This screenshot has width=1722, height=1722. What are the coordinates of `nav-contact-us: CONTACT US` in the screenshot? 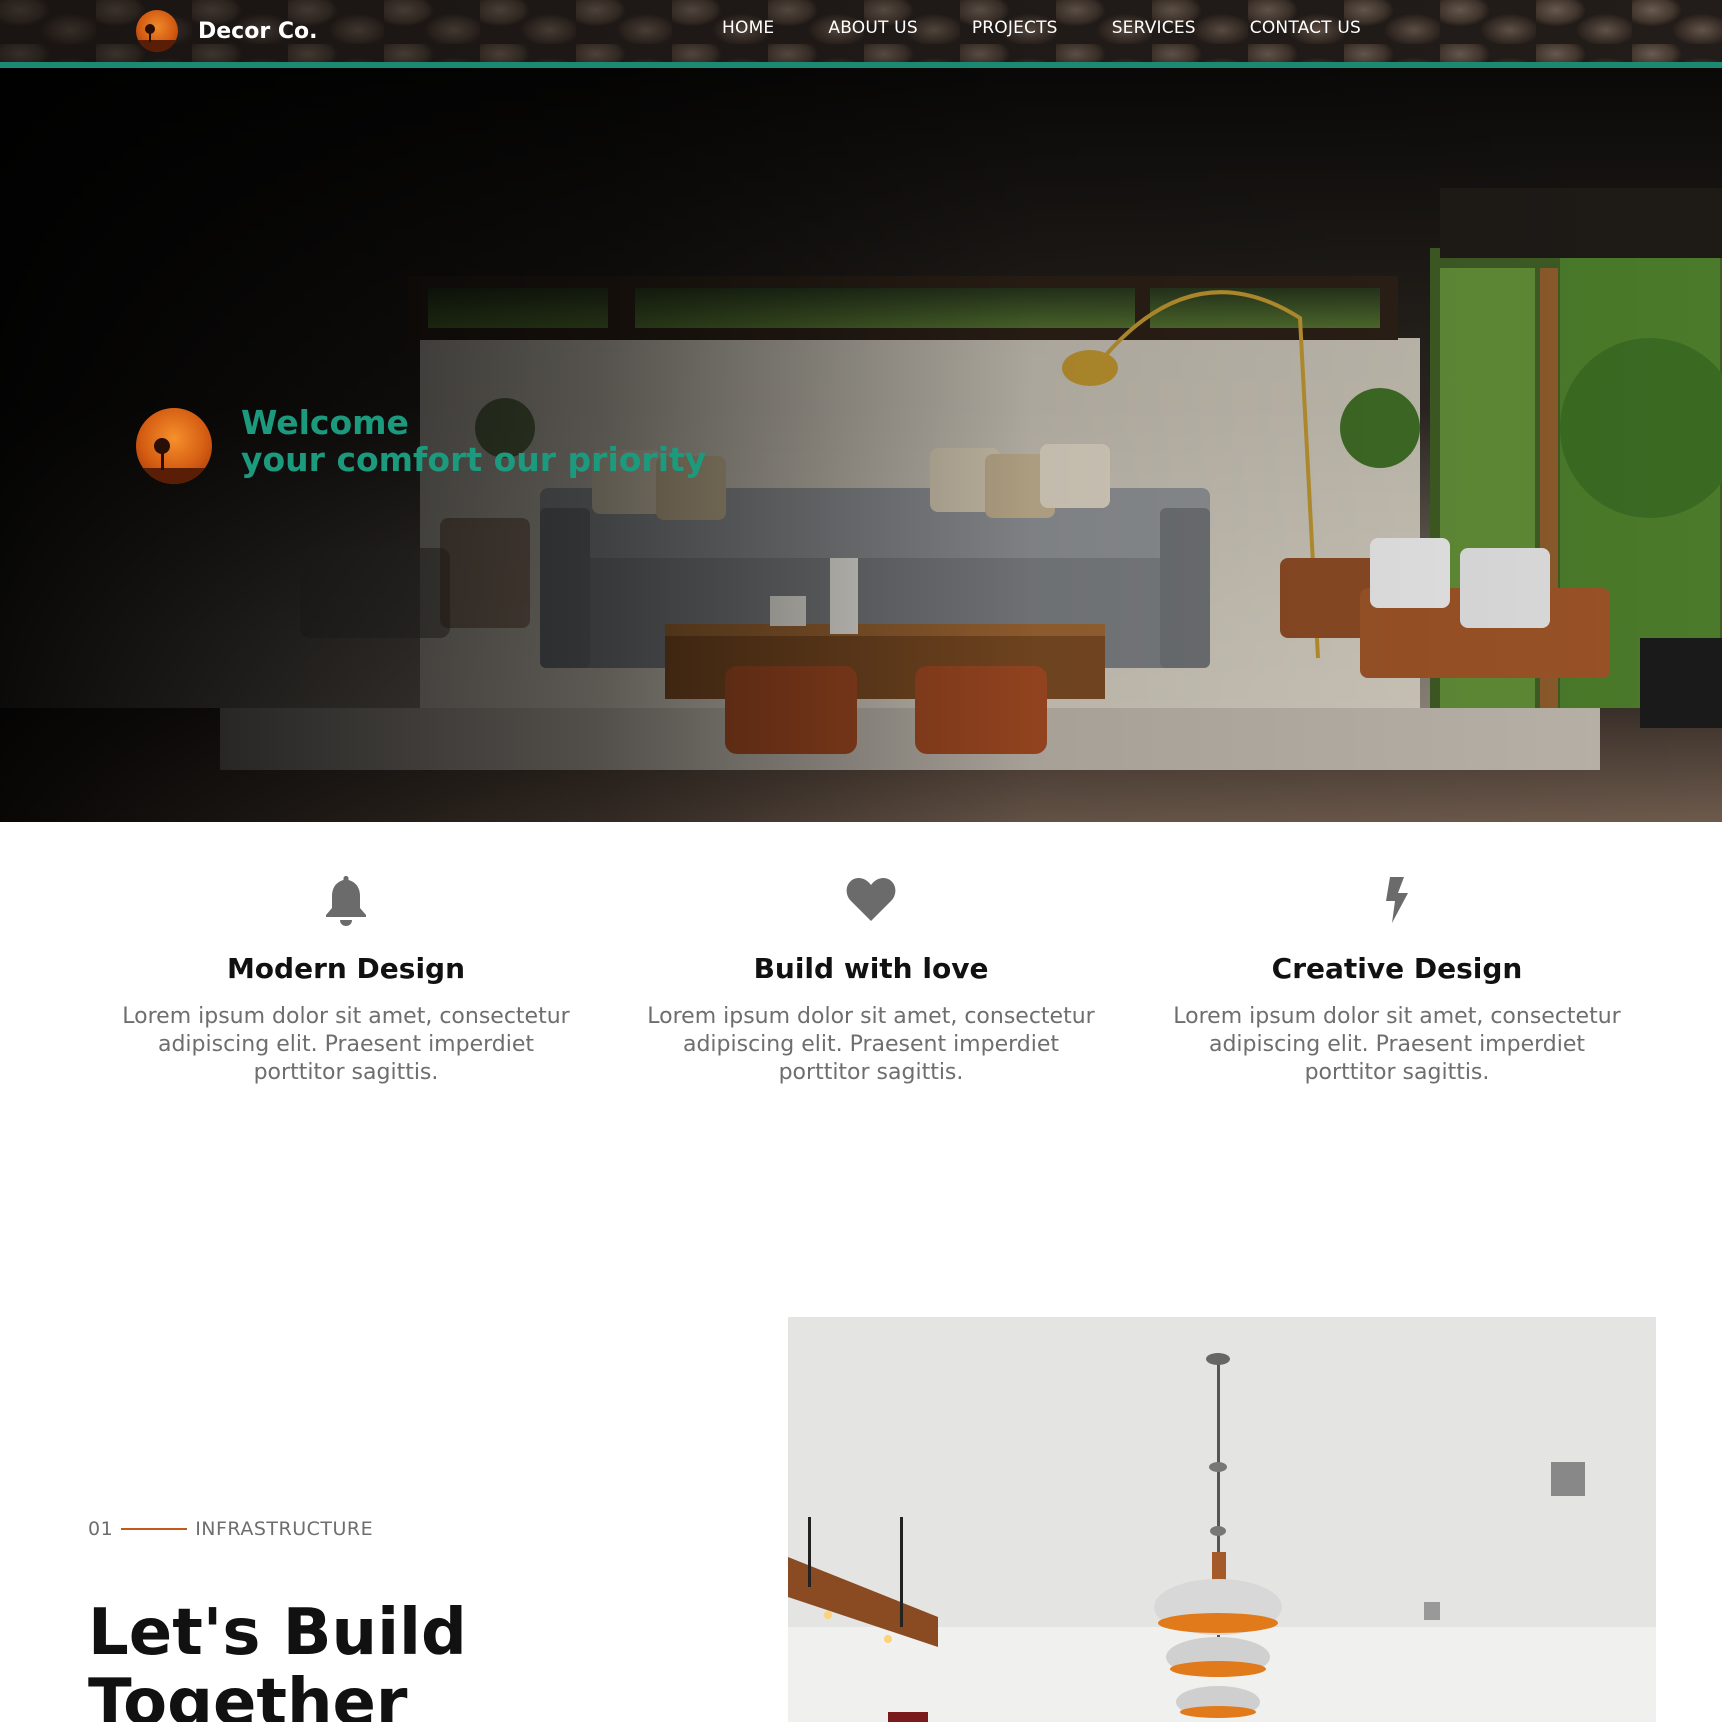 It's located at (1305, 28).